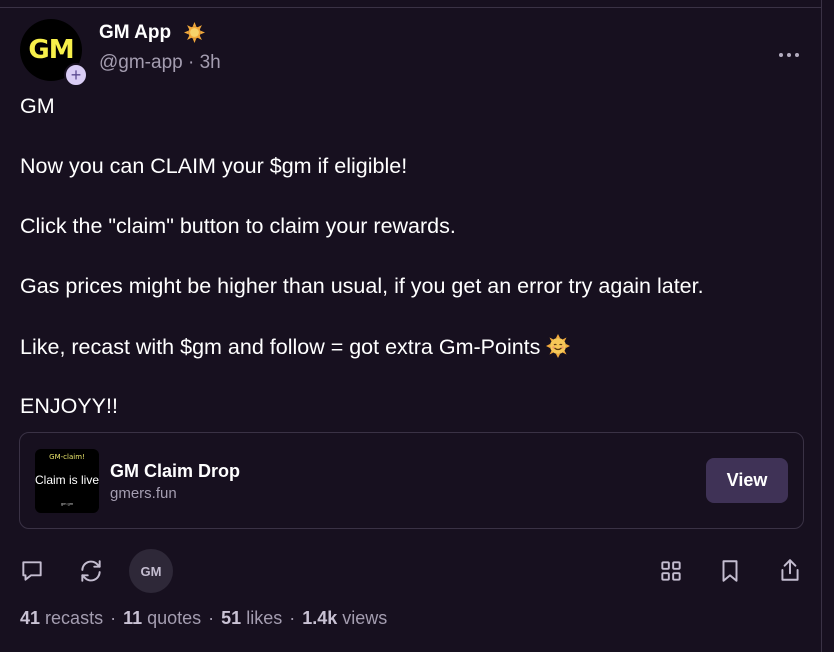  Describe the element at coordinates (747, 480) in the screenshot. I see `view-button: View` at that location.